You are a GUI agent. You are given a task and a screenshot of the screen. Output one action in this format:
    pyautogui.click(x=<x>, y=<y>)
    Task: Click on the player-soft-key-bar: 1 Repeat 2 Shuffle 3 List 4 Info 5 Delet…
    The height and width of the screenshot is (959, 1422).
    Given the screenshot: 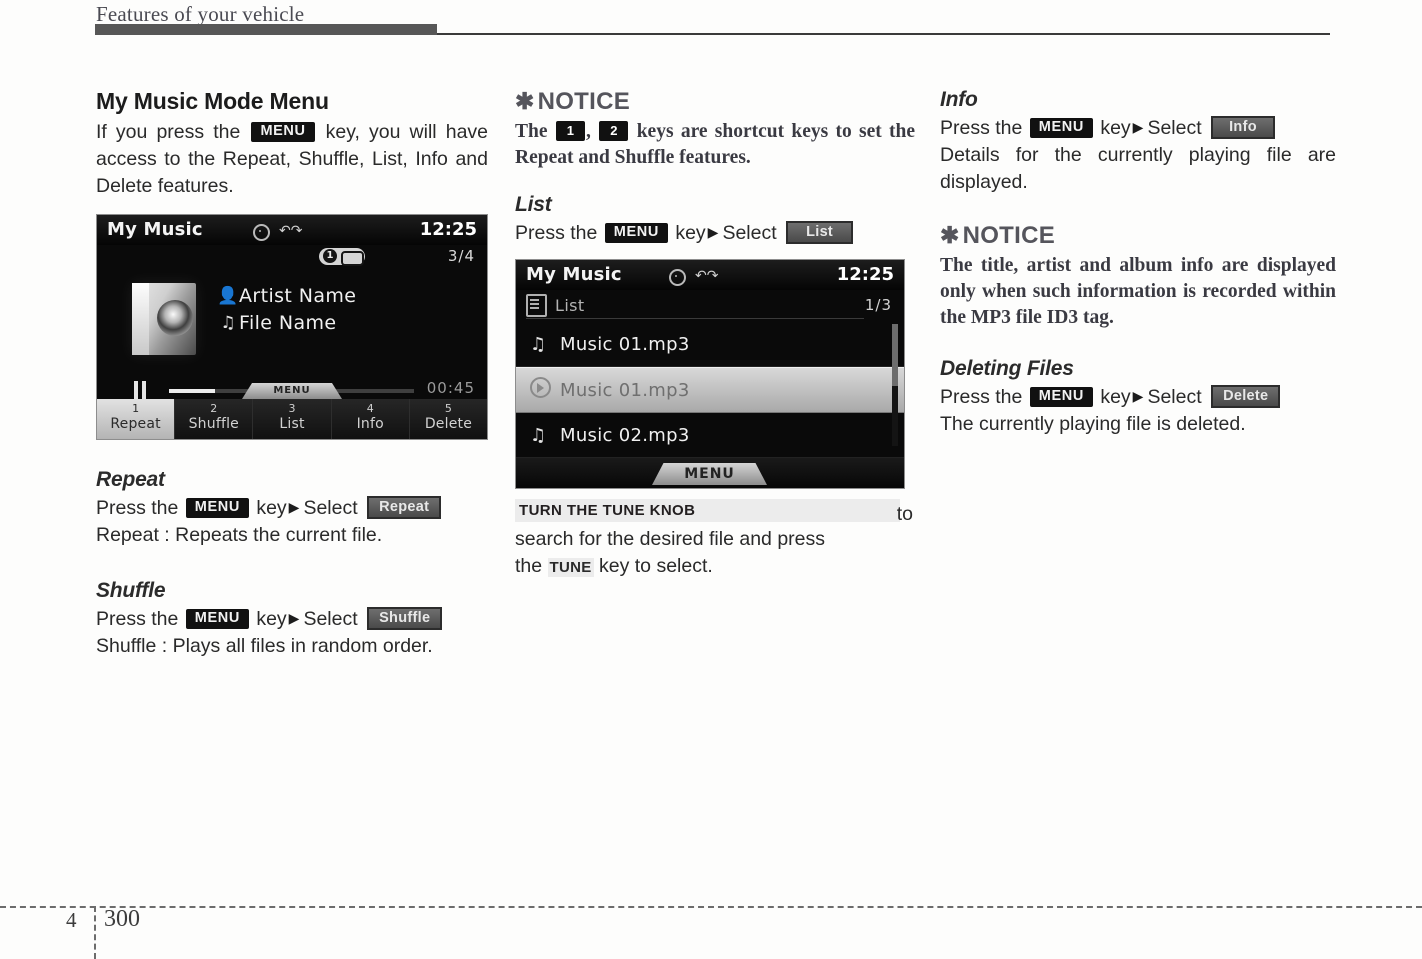 What is the action you would take?
    pyautogui.click(x=292, y=419)
    